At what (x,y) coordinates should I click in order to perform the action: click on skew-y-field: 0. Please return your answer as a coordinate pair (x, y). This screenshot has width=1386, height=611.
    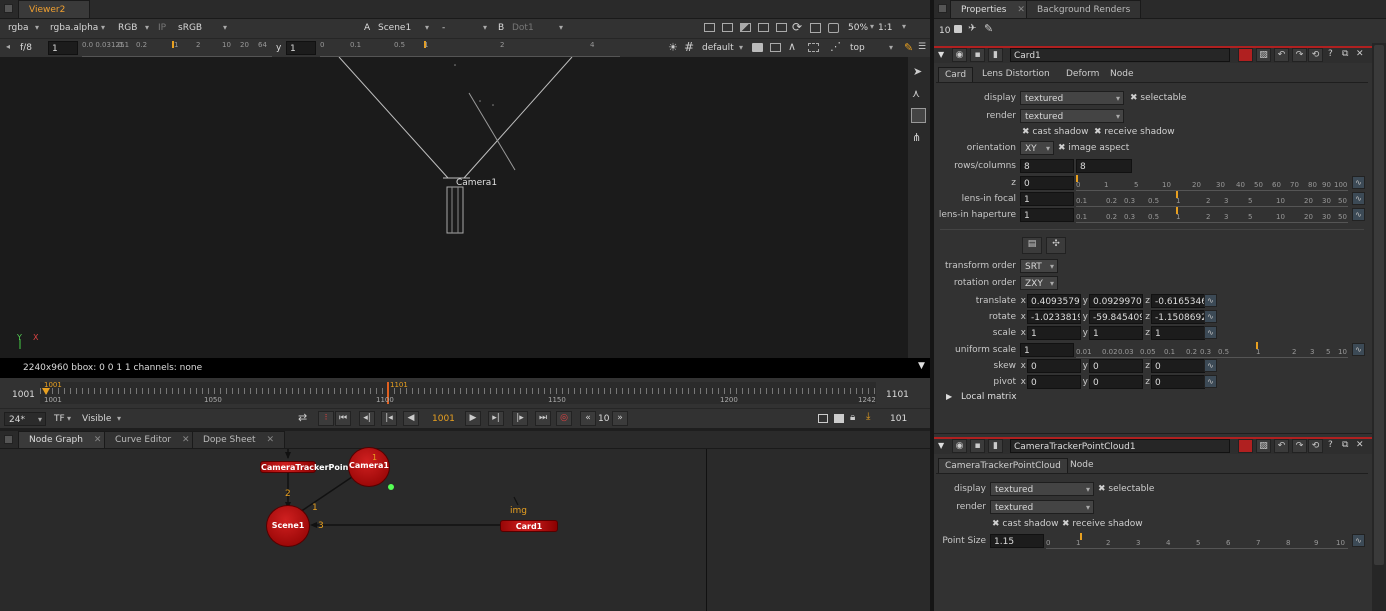
    Looking at the image, I should click on (1116, 366).